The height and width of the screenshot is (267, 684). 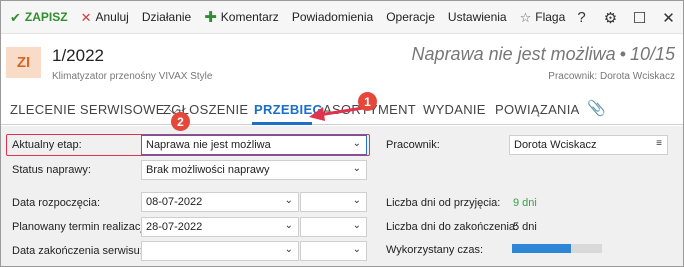 I want to click on save-button: ✔ ZAPISZ, so click(x=39, y=17).